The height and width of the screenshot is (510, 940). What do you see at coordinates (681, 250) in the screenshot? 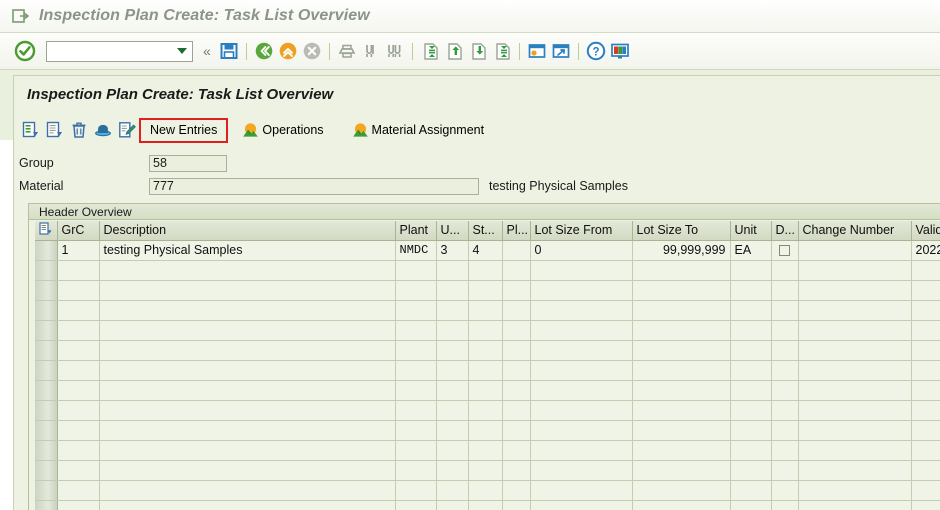
I see `cell-lot-size-to: 99,999,999` at bounding box center [681, 250].